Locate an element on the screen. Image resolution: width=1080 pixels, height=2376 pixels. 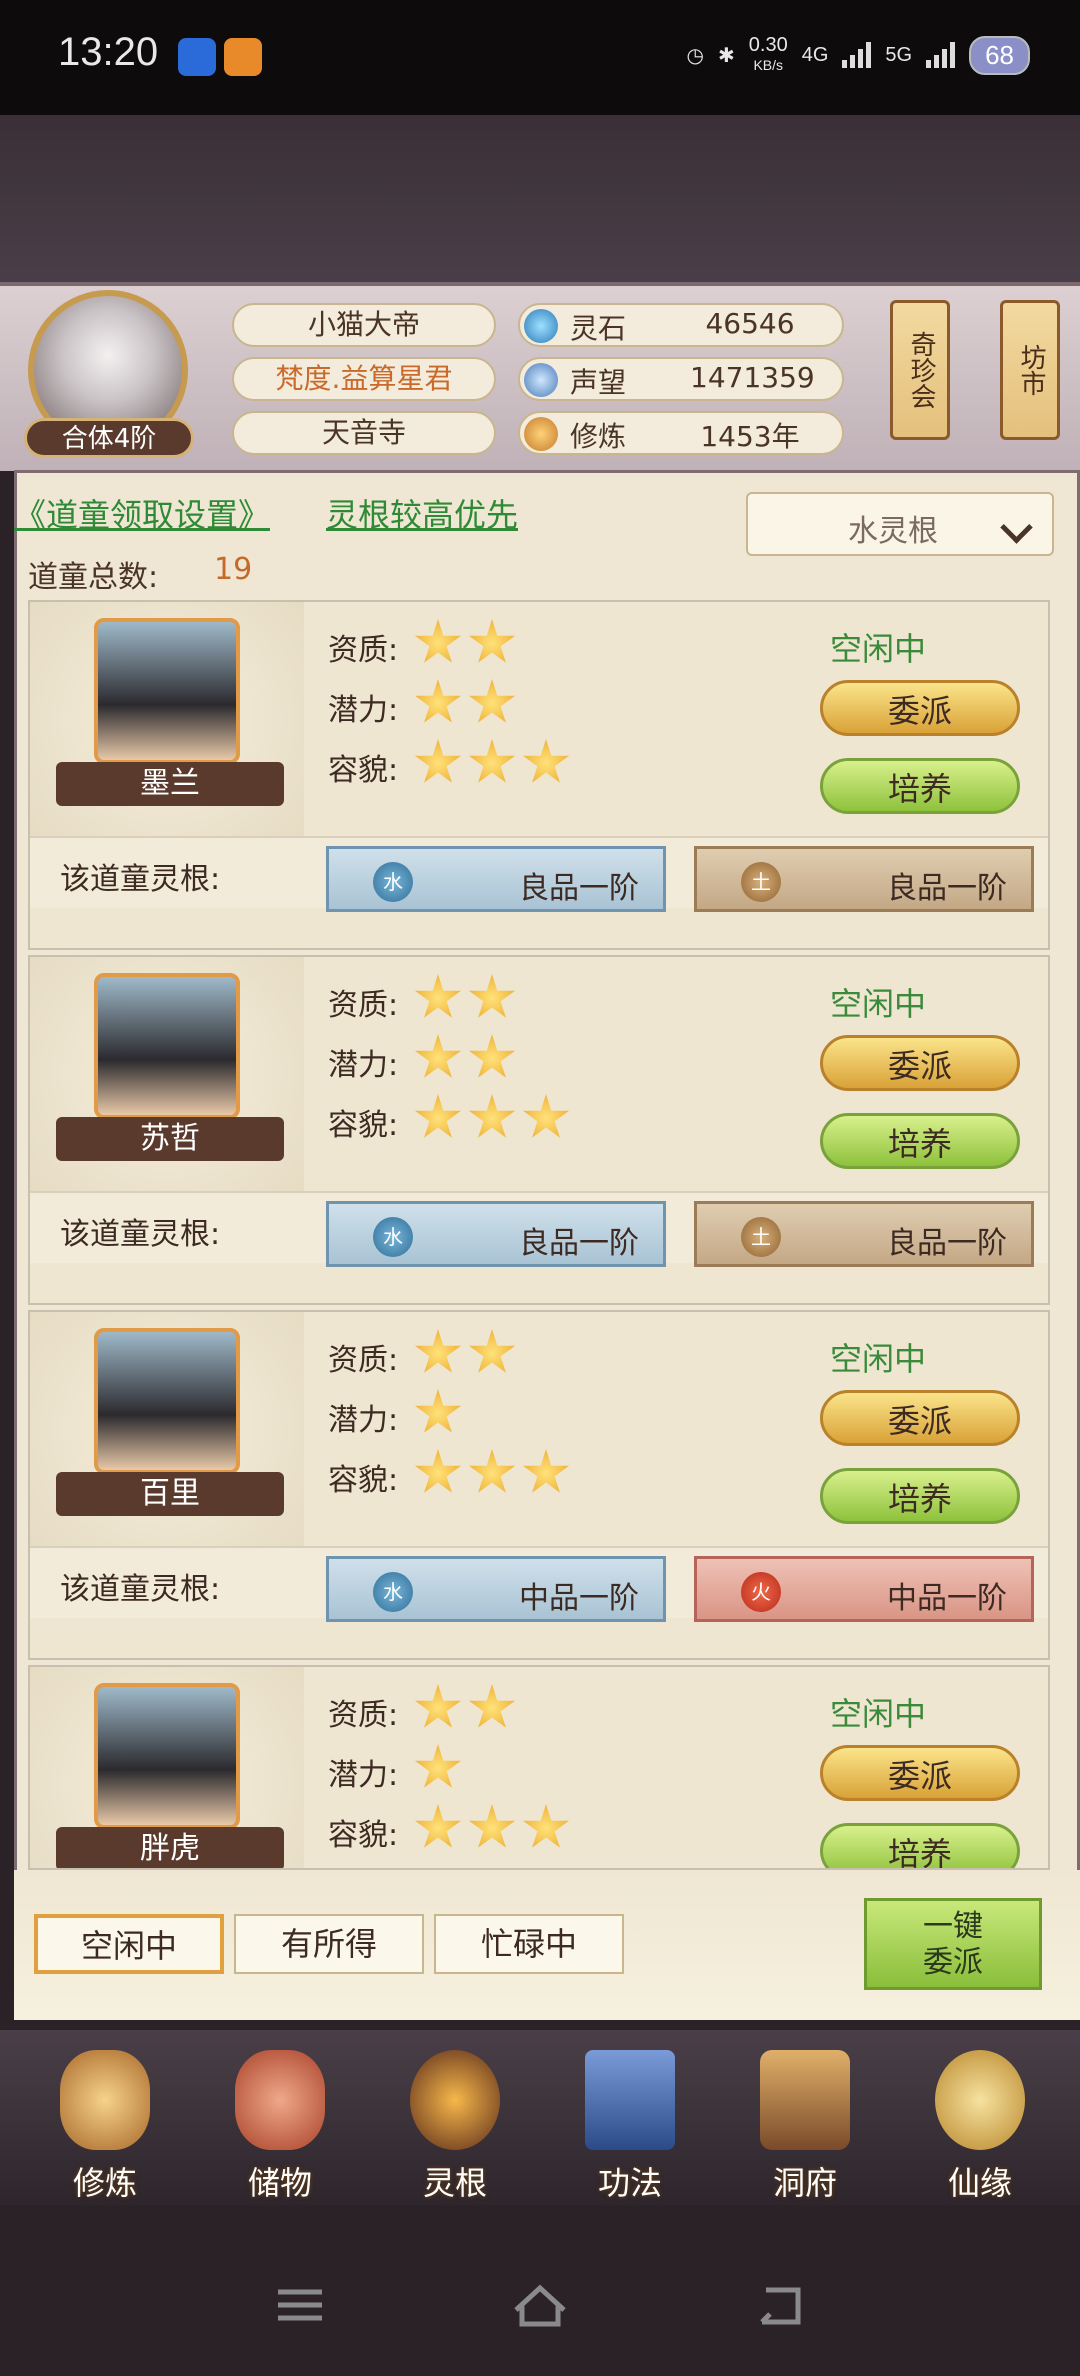
cultivation-icon is located at coordinates (541, 434).